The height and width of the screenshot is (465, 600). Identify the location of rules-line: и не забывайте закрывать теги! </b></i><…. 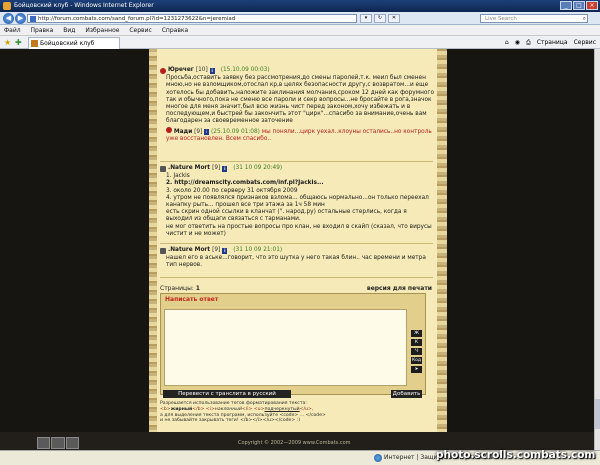
(230, 421).